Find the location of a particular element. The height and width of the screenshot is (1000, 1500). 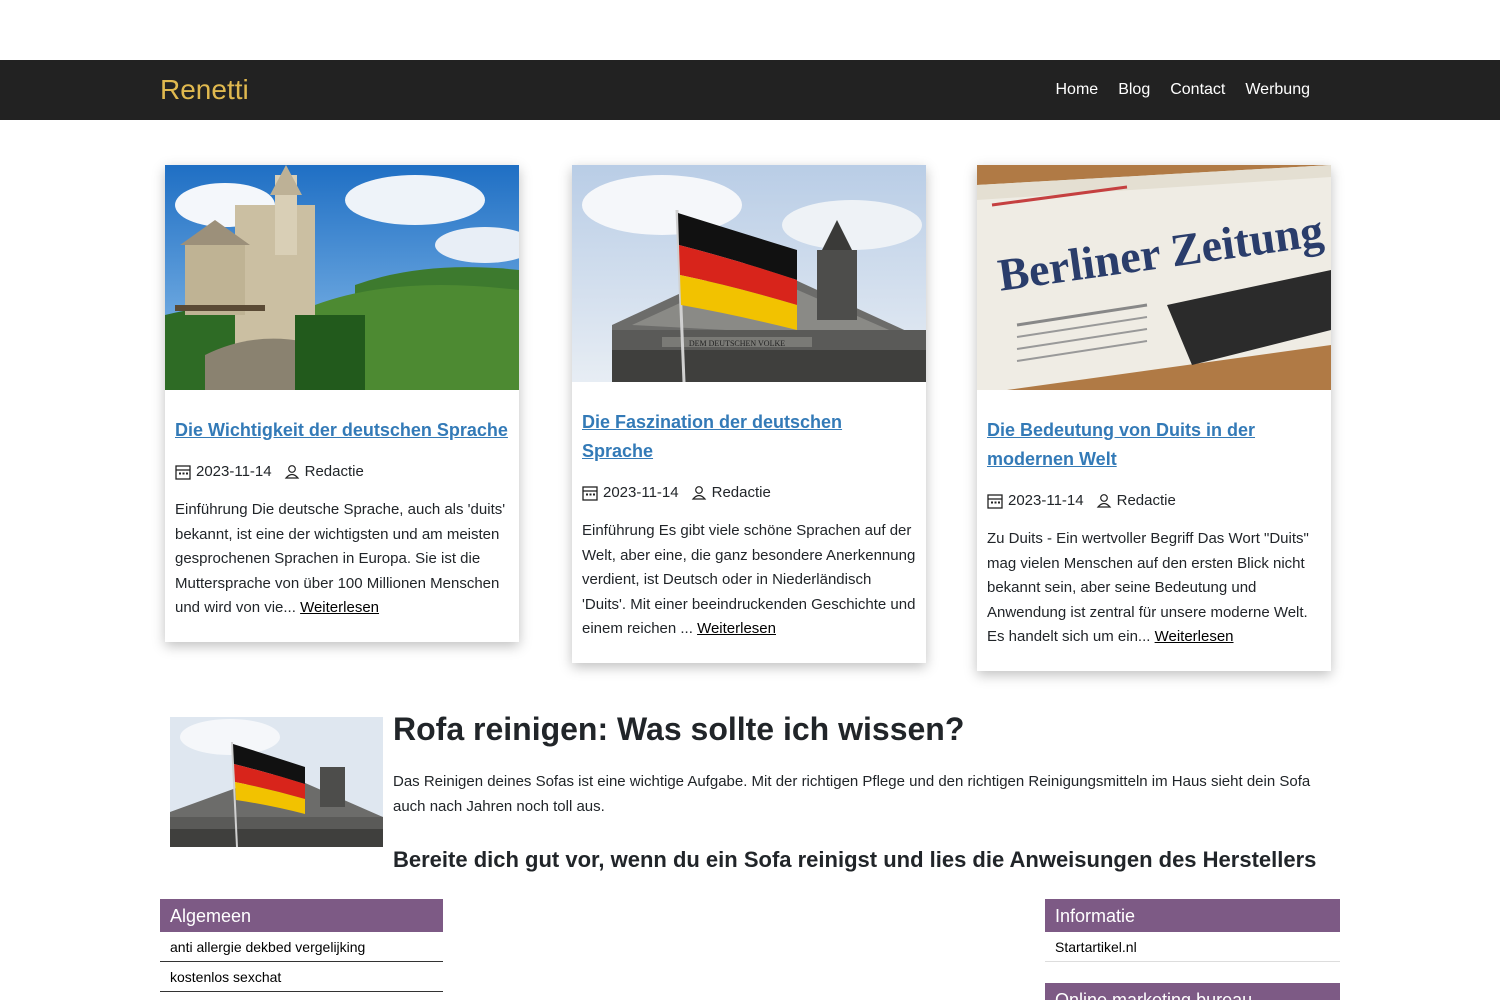

widget-title: Algemeen is located at coordinates (301, 915).